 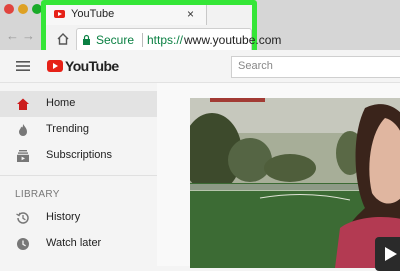 I want to click on url-text: www.youtube.com, so click(x=233, y=40).